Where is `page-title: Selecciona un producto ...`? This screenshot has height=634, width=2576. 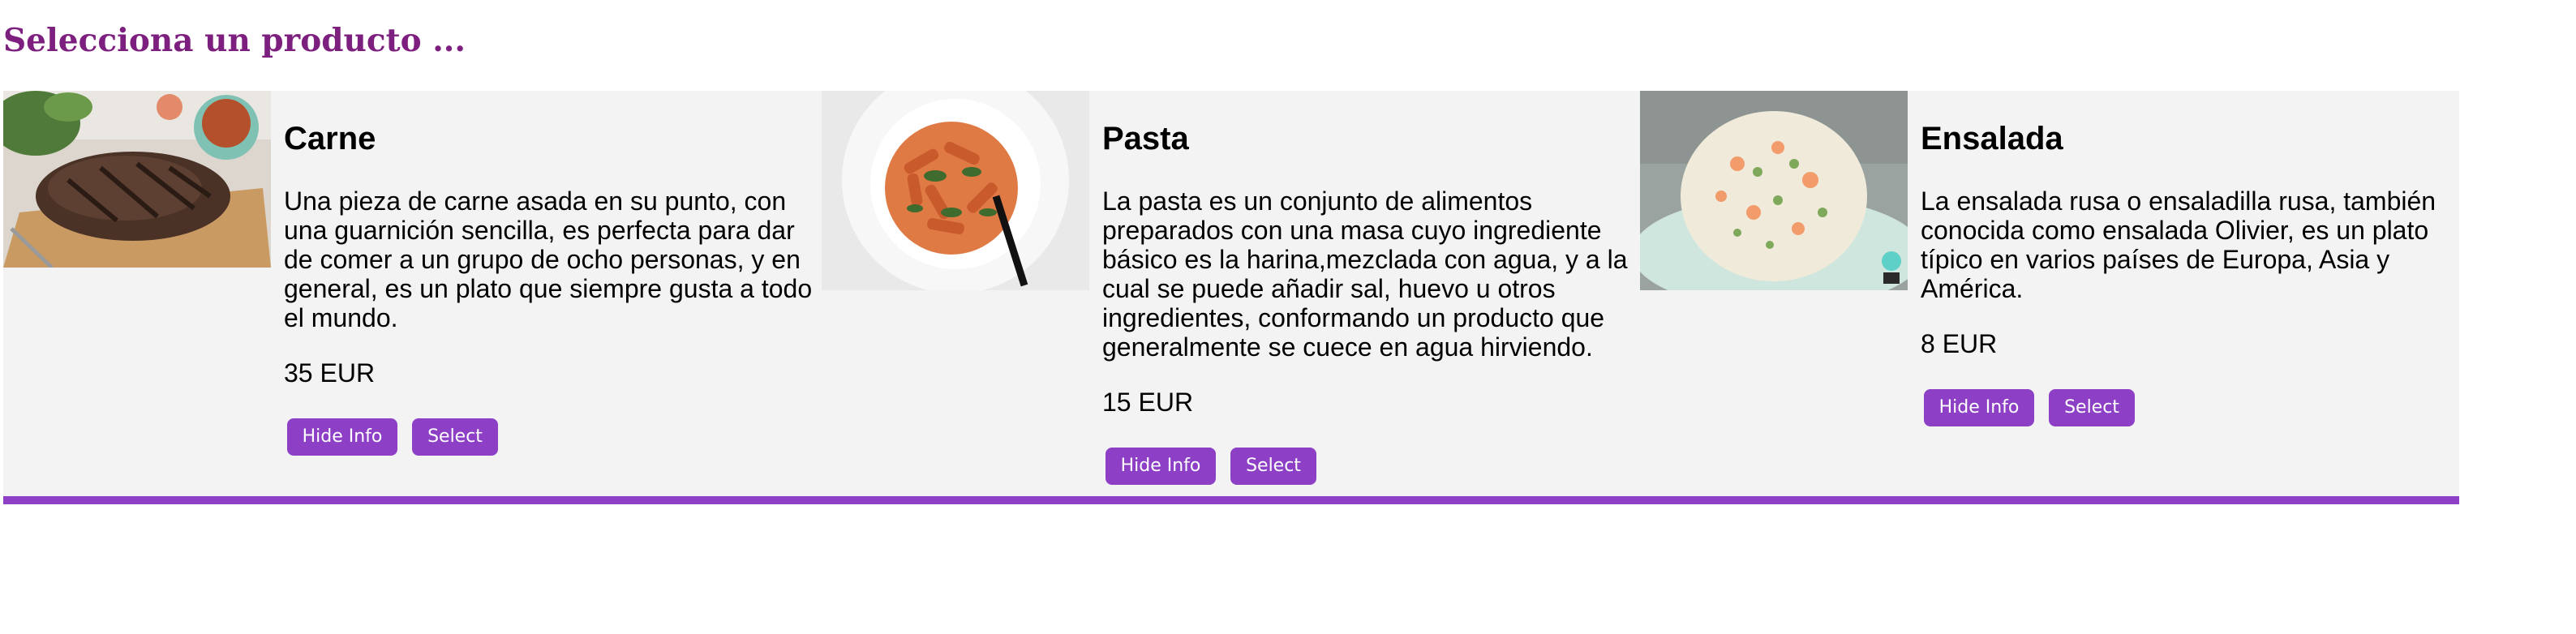 page-title: Selecciona un producto ... is located at coordinates (234, 40).